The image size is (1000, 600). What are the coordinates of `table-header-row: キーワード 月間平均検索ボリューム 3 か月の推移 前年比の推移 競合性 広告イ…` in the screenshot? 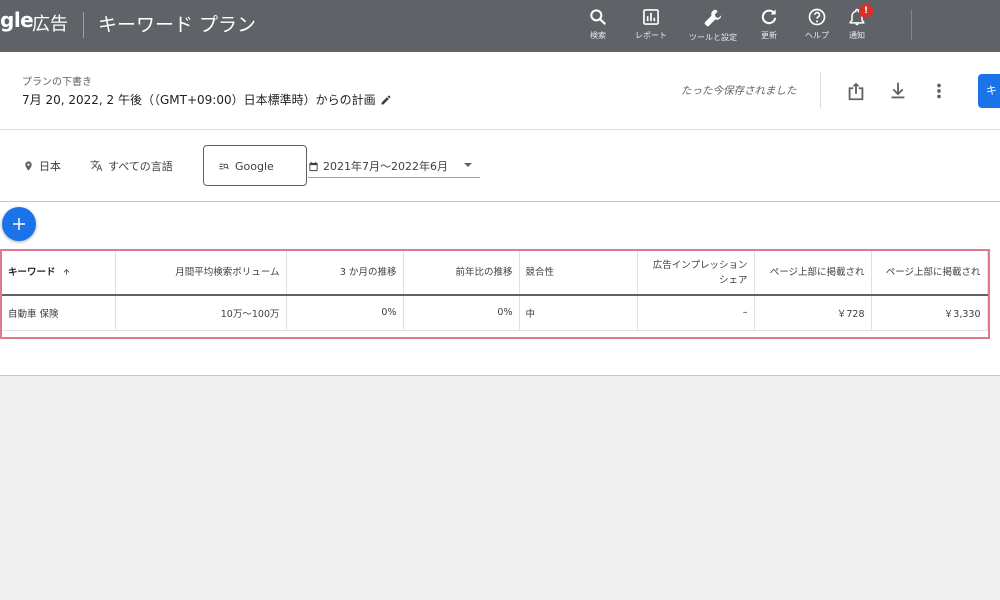 It's located at (495, 273).